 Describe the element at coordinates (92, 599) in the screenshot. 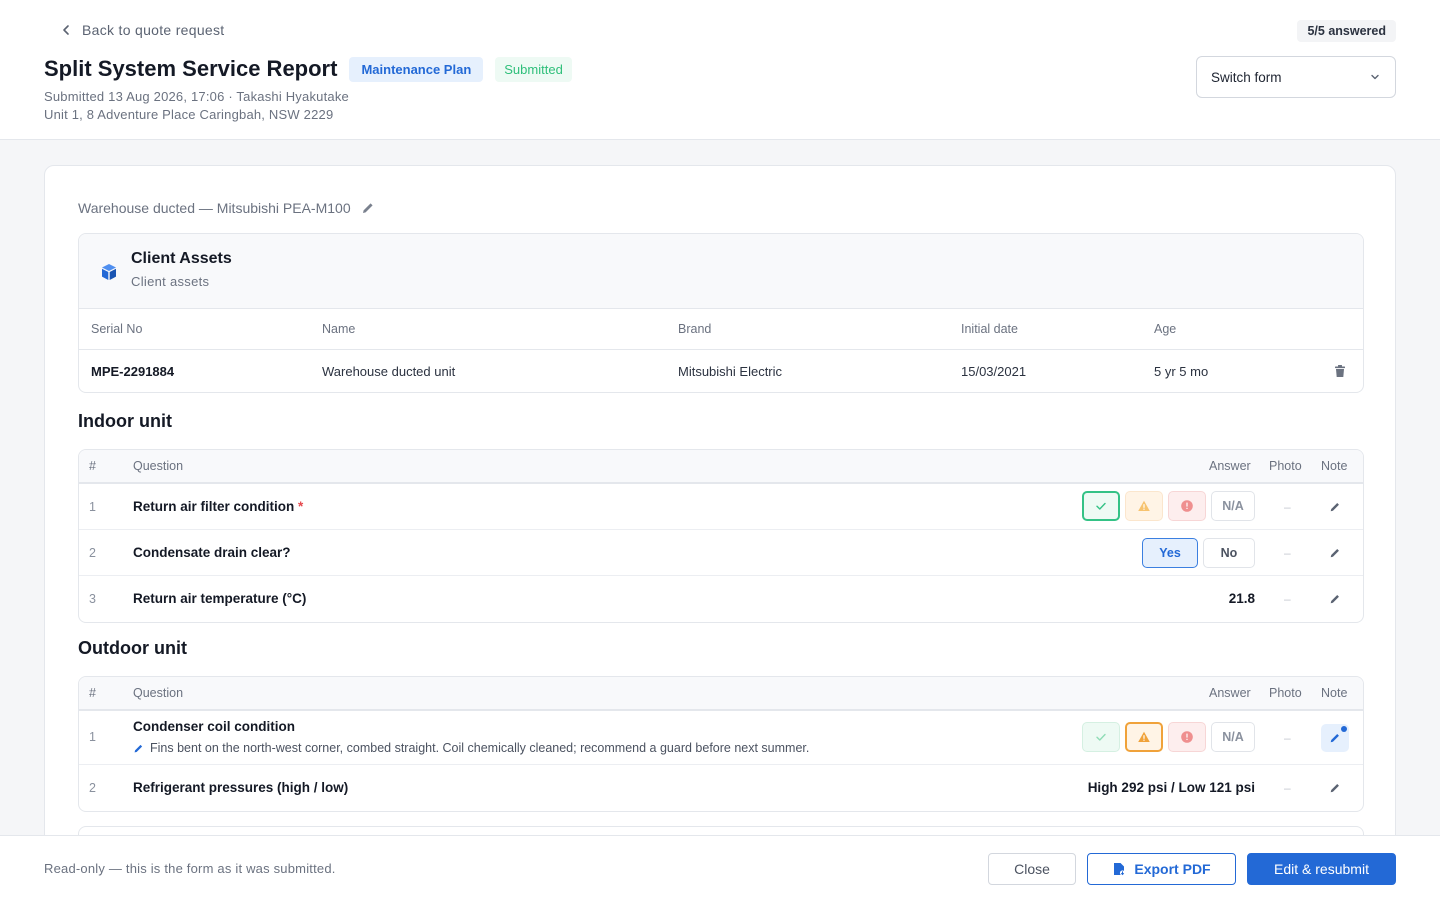

I see `question-number: 3` at that location.